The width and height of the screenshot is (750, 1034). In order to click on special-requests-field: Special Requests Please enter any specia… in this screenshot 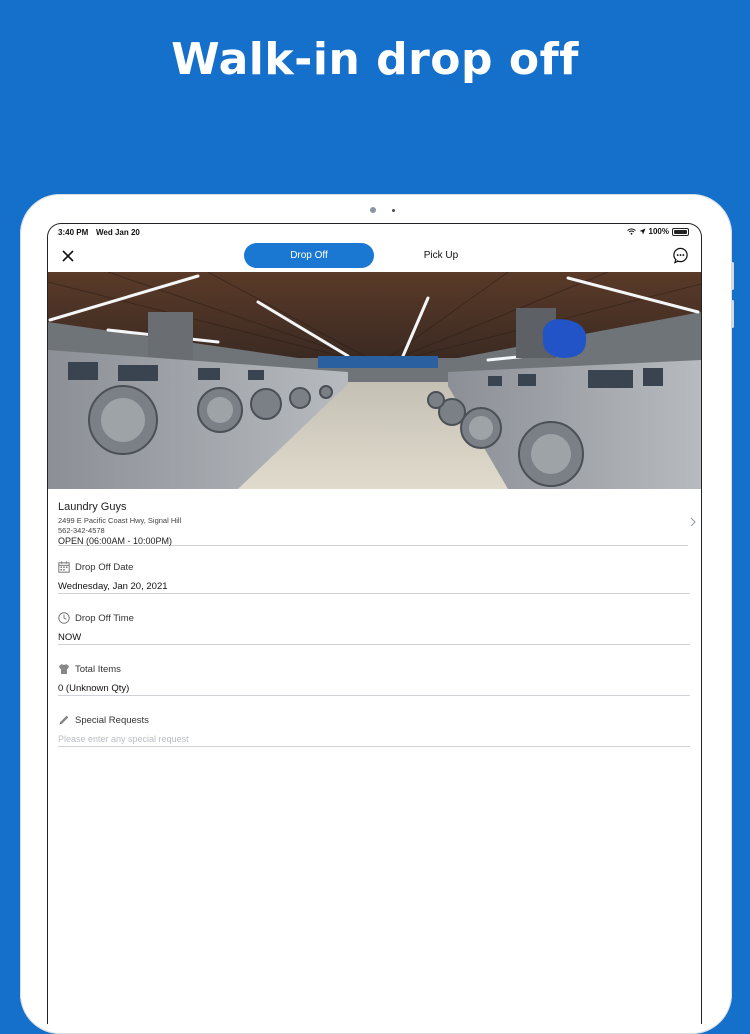, I will do `click(374, 730)`.